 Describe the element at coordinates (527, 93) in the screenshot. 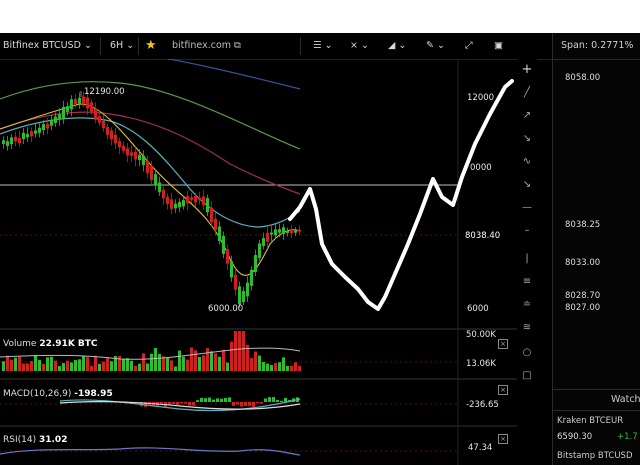

I see `trendline-icon: ╱` at that location.